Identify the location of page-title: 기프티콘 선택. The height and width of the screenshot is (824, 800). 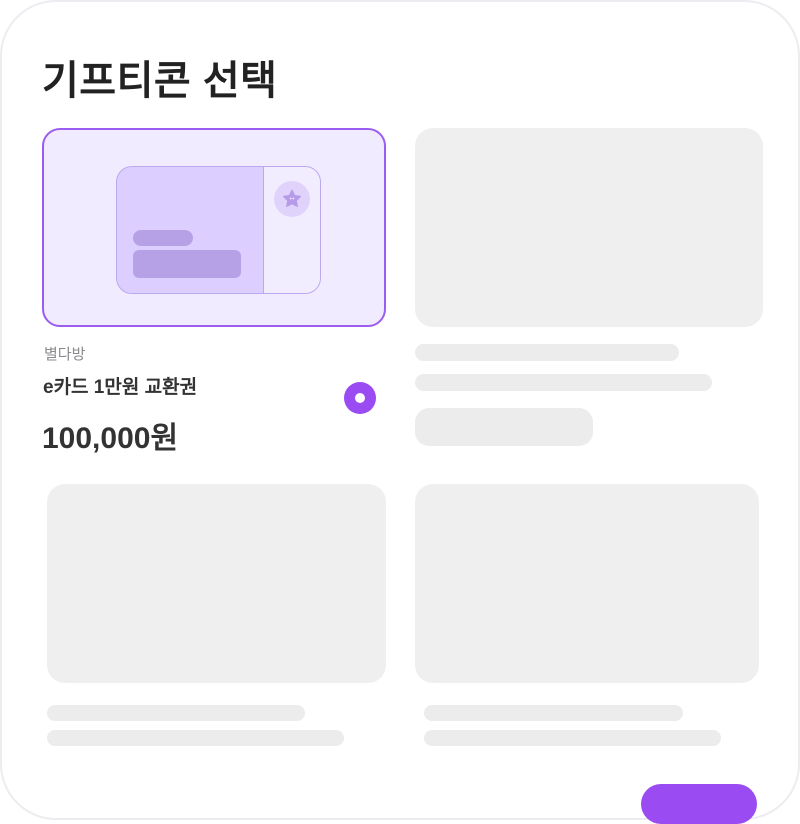
(160, 81).